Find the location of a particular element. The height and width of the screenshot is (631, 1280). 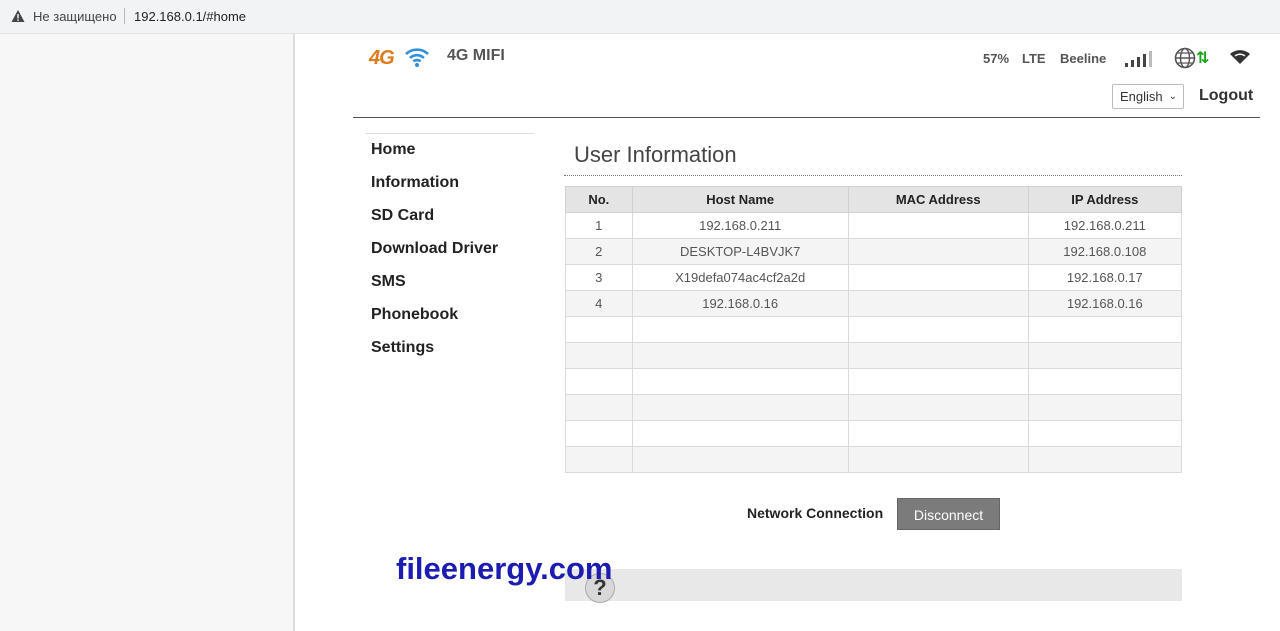

chevron-down-icon: ⌄ is located at coordinates (1172, 96).